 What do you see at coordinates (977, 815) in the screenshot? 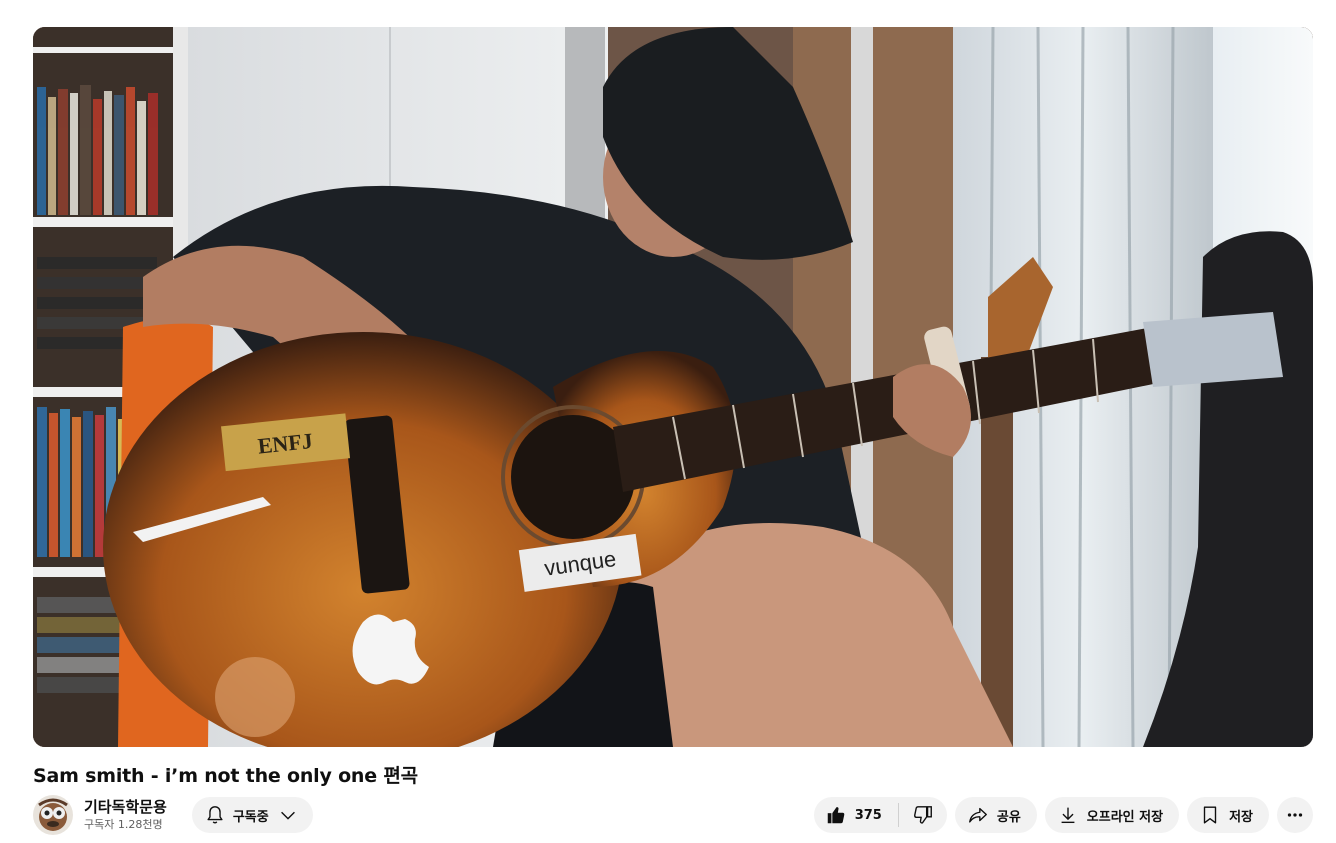
I see `share-arrow-icon` at bounding box center [977, 815].